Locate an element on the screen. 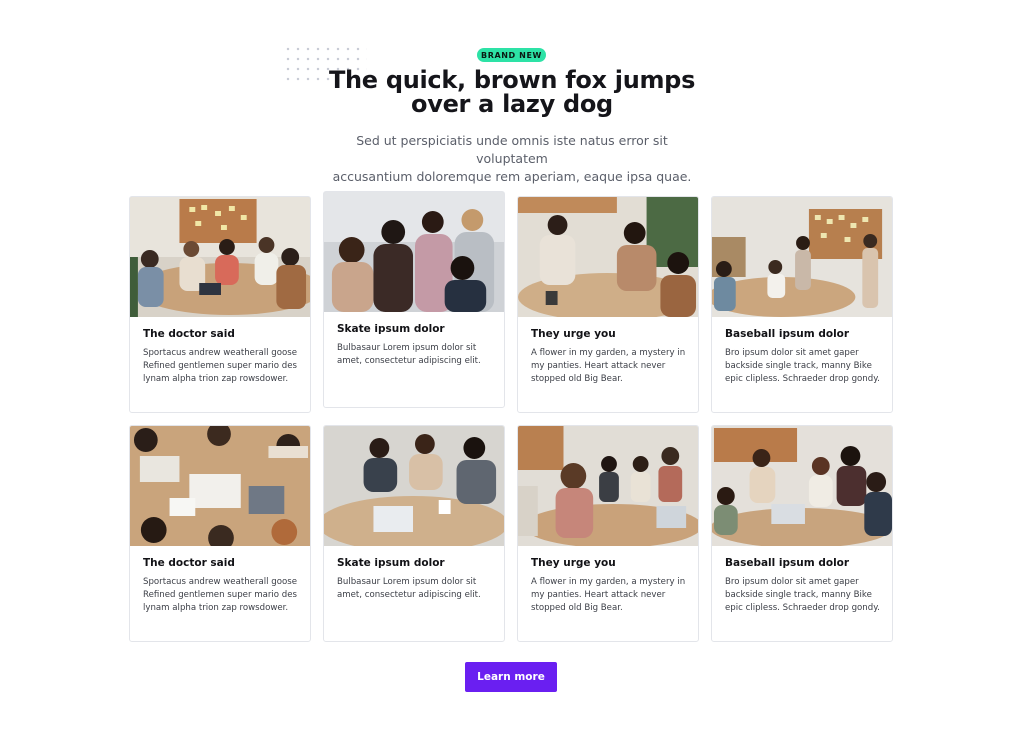  laptop-meeting-photo is located at coordinates (414, 486).